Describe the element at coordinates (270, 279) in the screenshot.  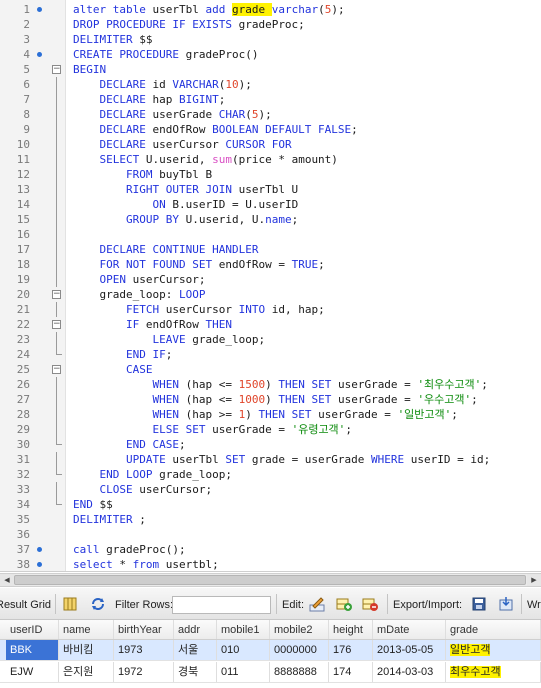
I see `code-line: 19 OPEN userCursor;` at that location.